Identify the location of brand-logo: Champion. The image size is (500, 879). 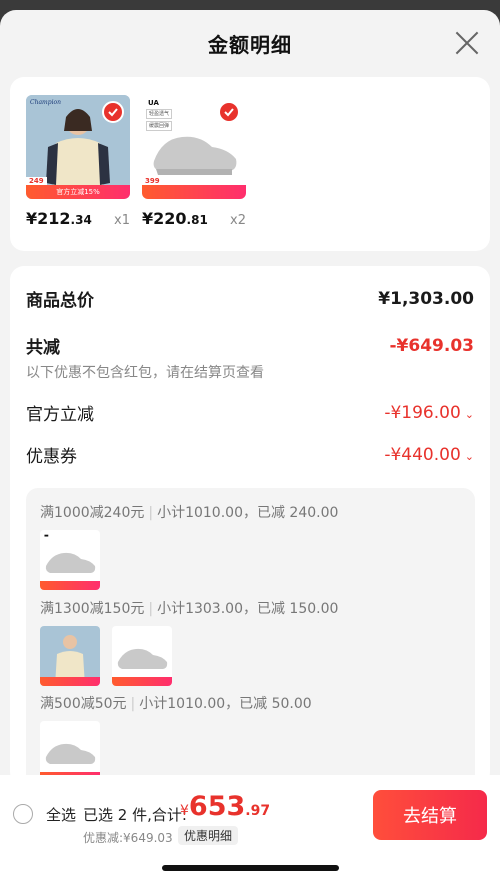
(45, 102).